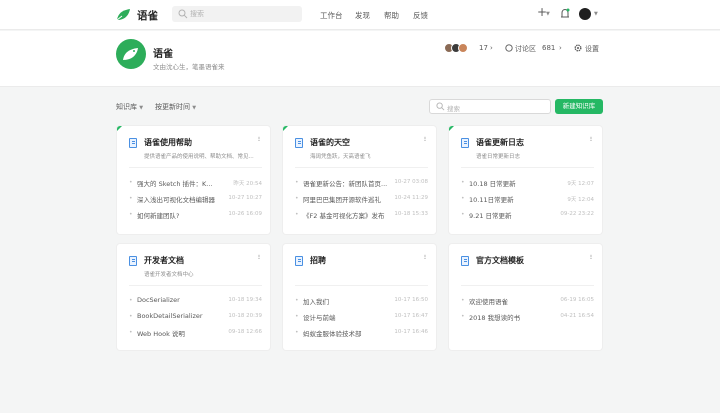 This screenshot has width=720, height=413. What do you see at coordinates (330, 142) in the screenshot?
I see `card-title: 语雀的天空` at bounding box center [330, 142].